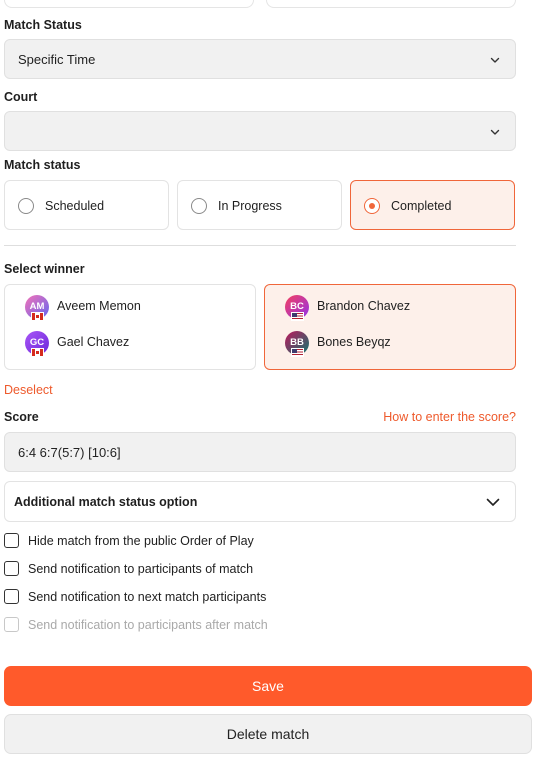 Image resolution: width=535 pixels, height=759 pixels. Describe the element at coordinates (43, 25) in the screenshot. I see `match-status-label: Match Status` at that location.